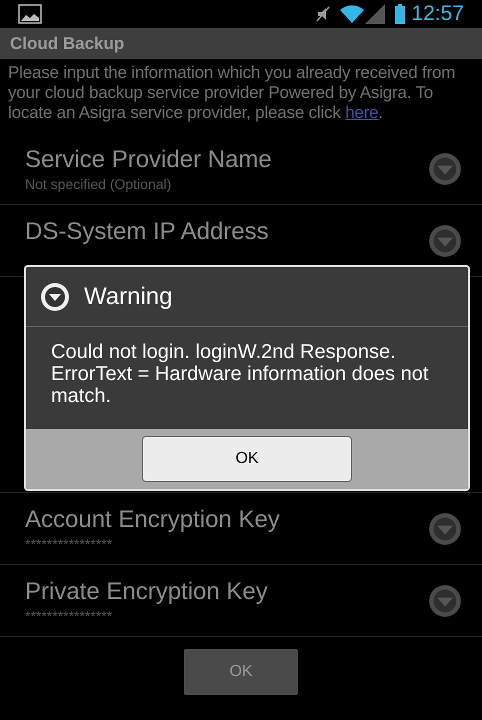  Describe the element at coordinates (147, 591) in the screenshot. I see `setting-title: Private Encryption Key` at that location.